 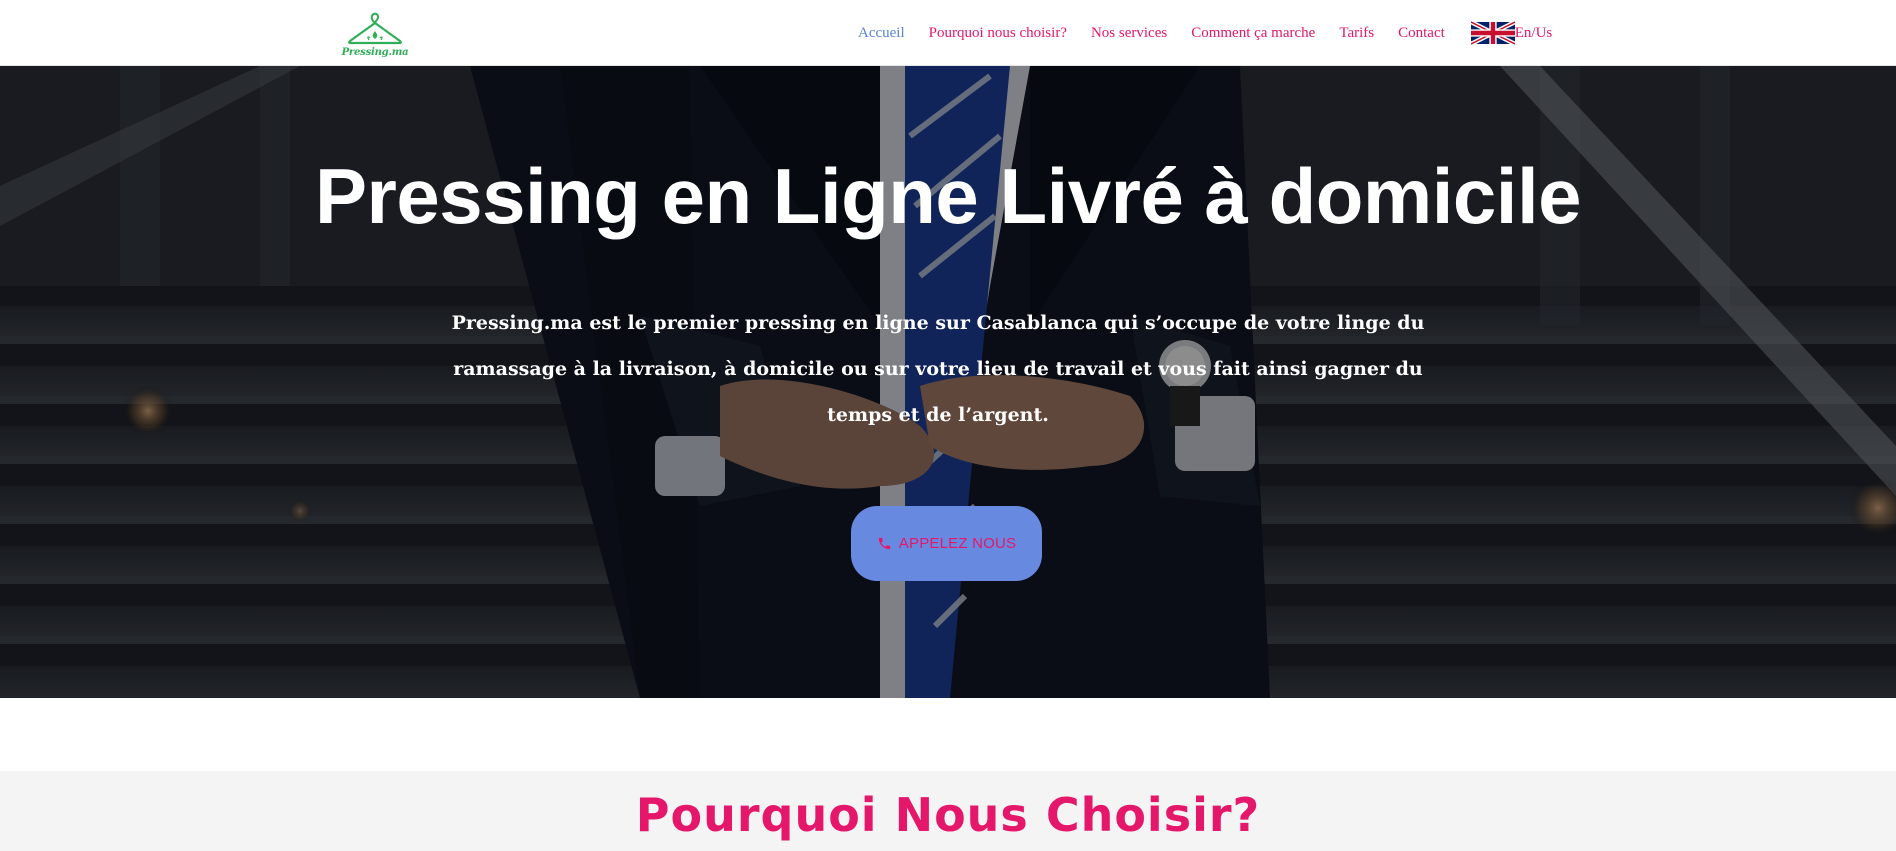 I want to click on language-label: En/Us, so click(x=1533, y=32).